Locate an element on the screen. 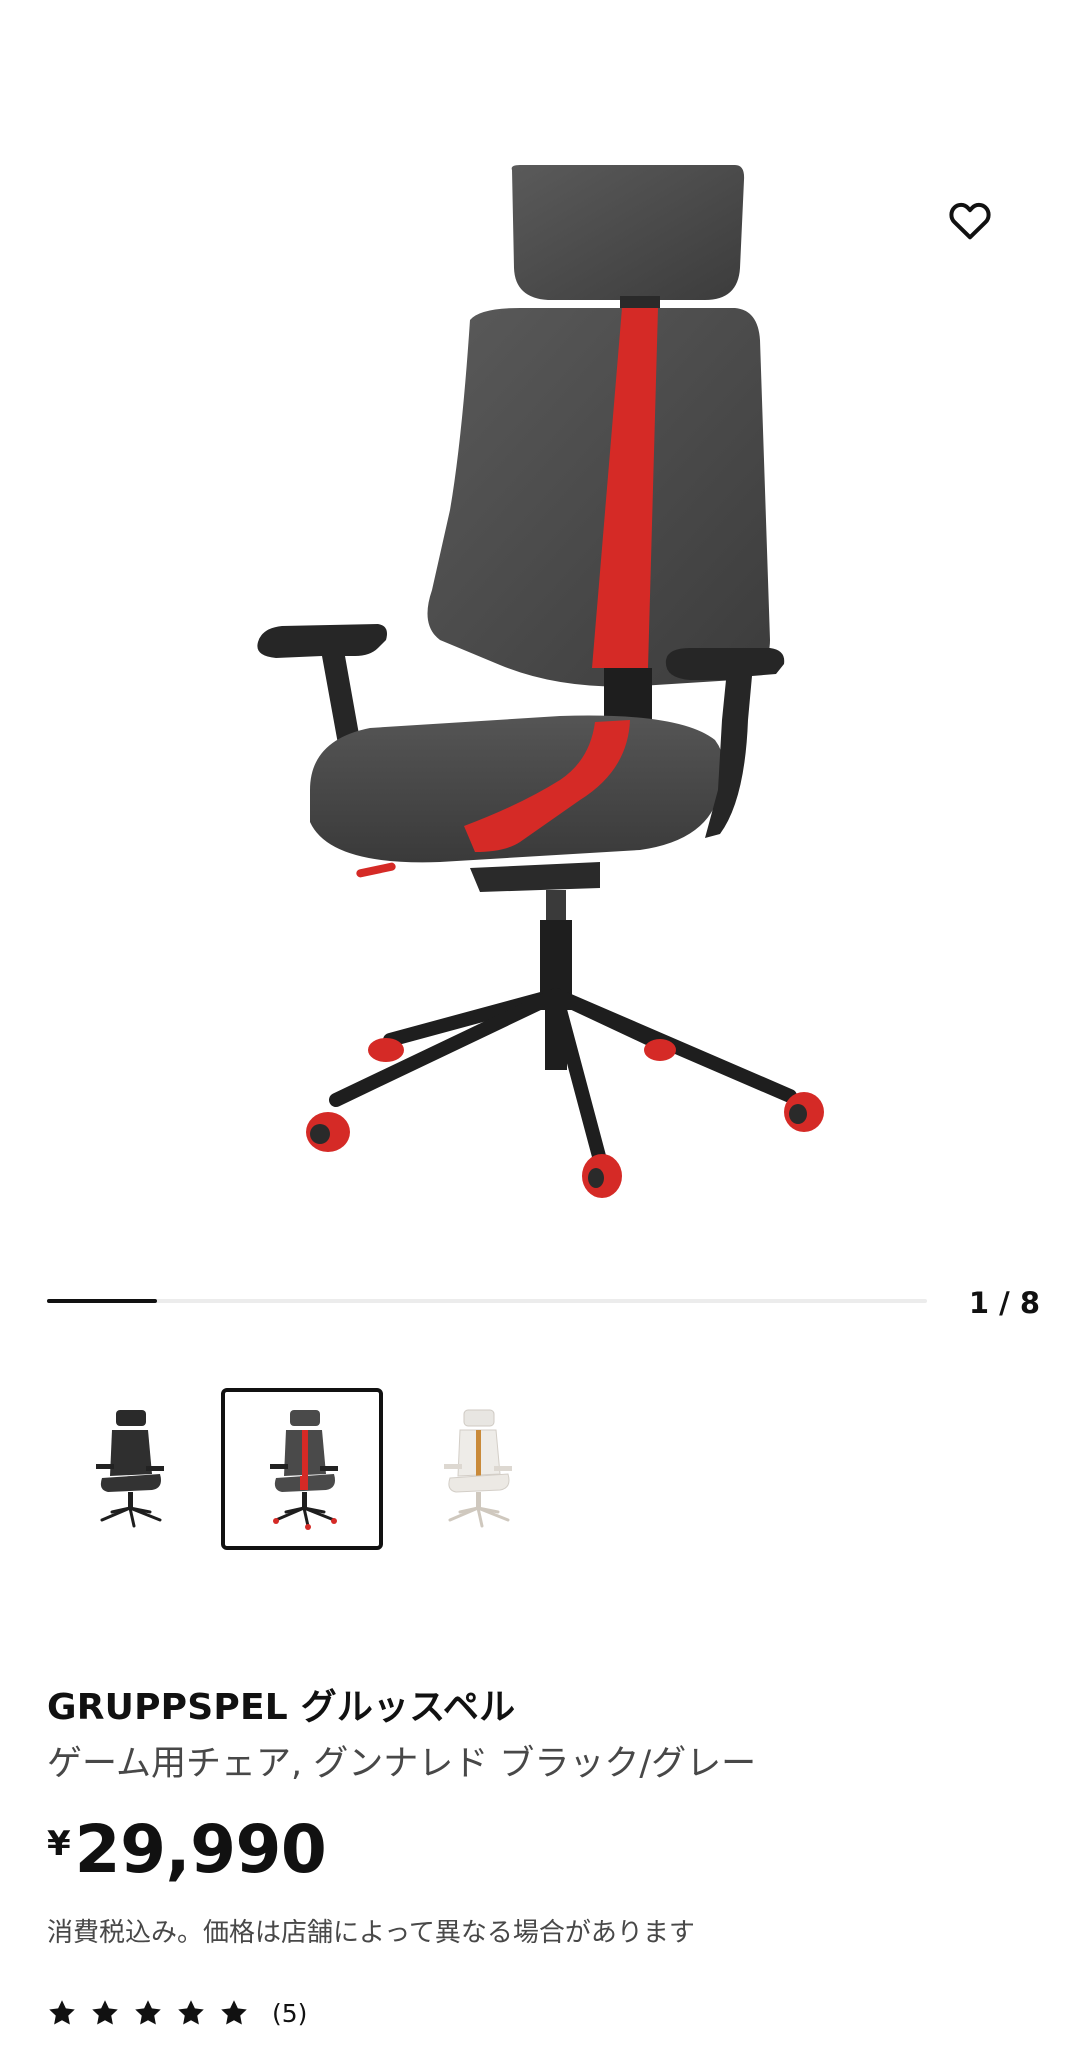  product-title: GRUPPSPEL グルッスペル is located at coordinates (281, 1707).